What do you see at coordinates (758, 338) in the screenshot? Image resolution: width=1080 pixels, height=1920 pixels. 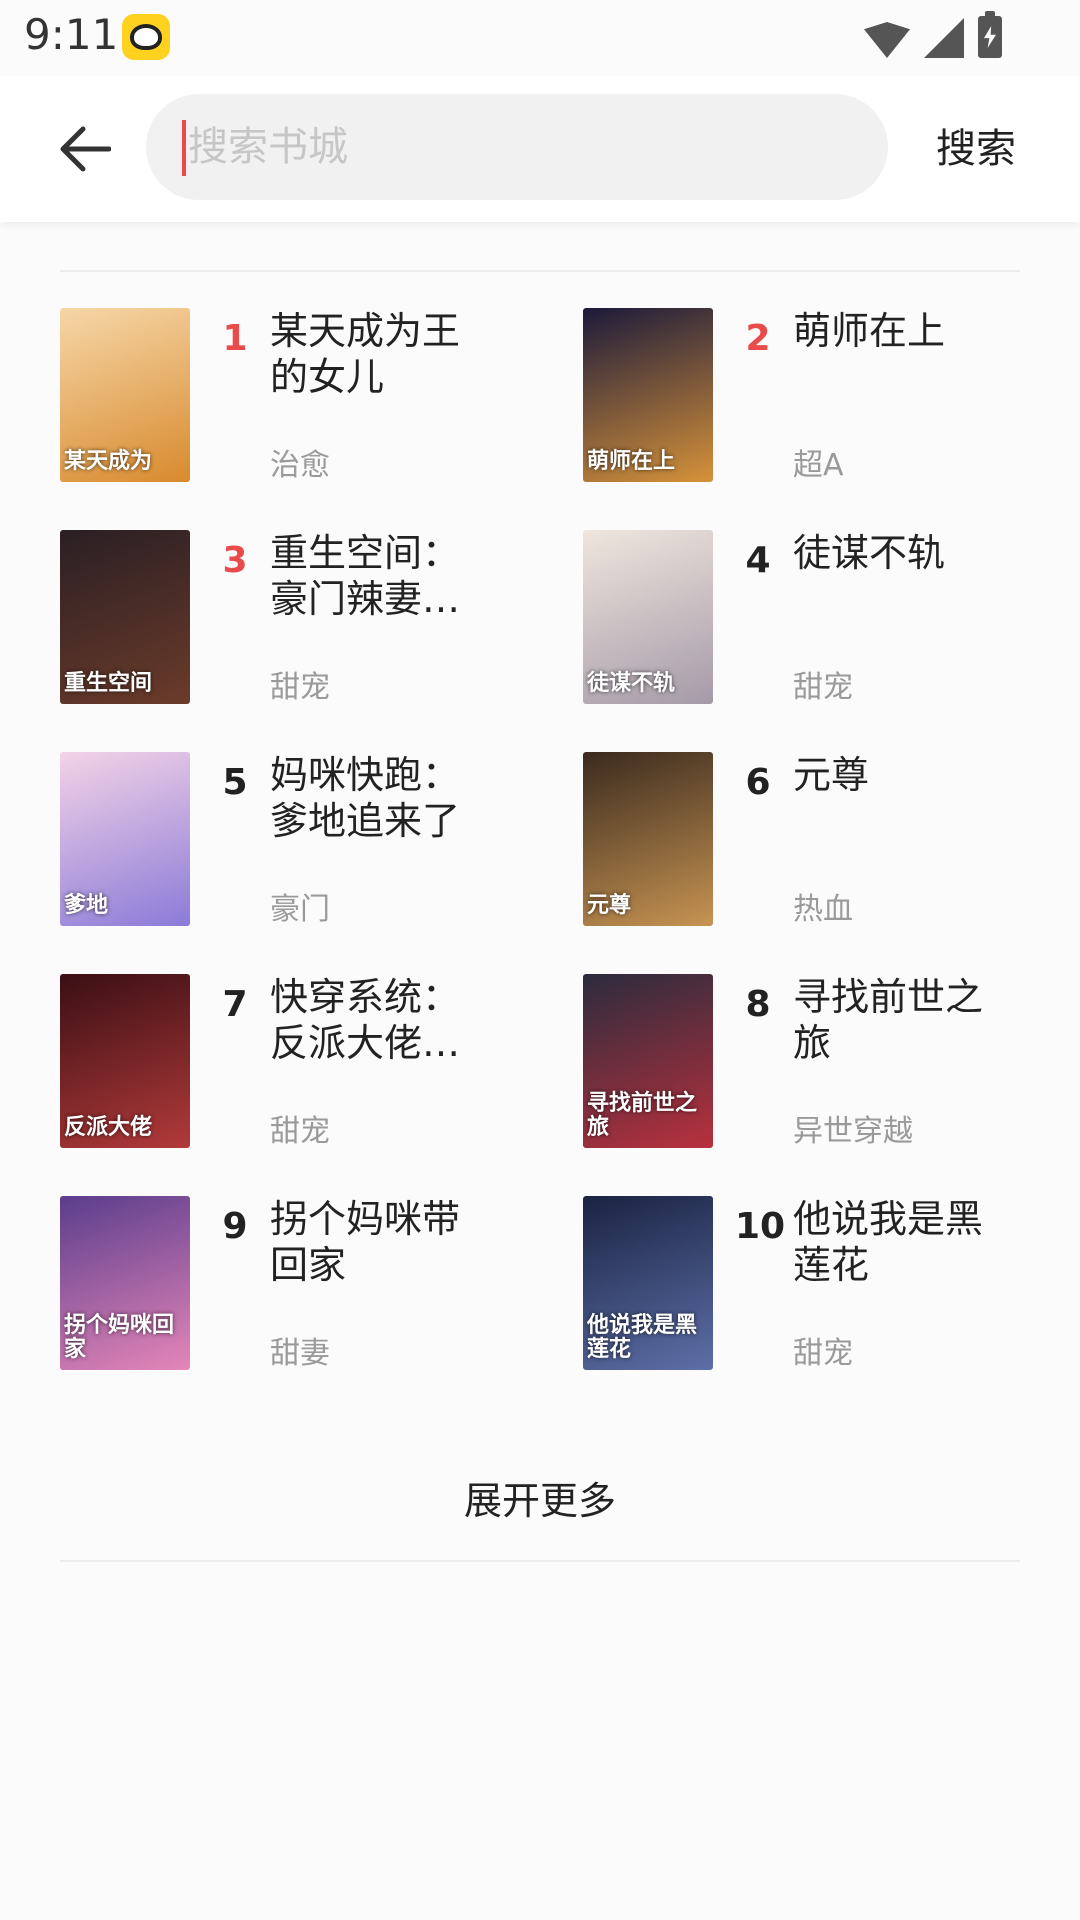 I see `book-rank: 2` at bounding box center [758, 338].